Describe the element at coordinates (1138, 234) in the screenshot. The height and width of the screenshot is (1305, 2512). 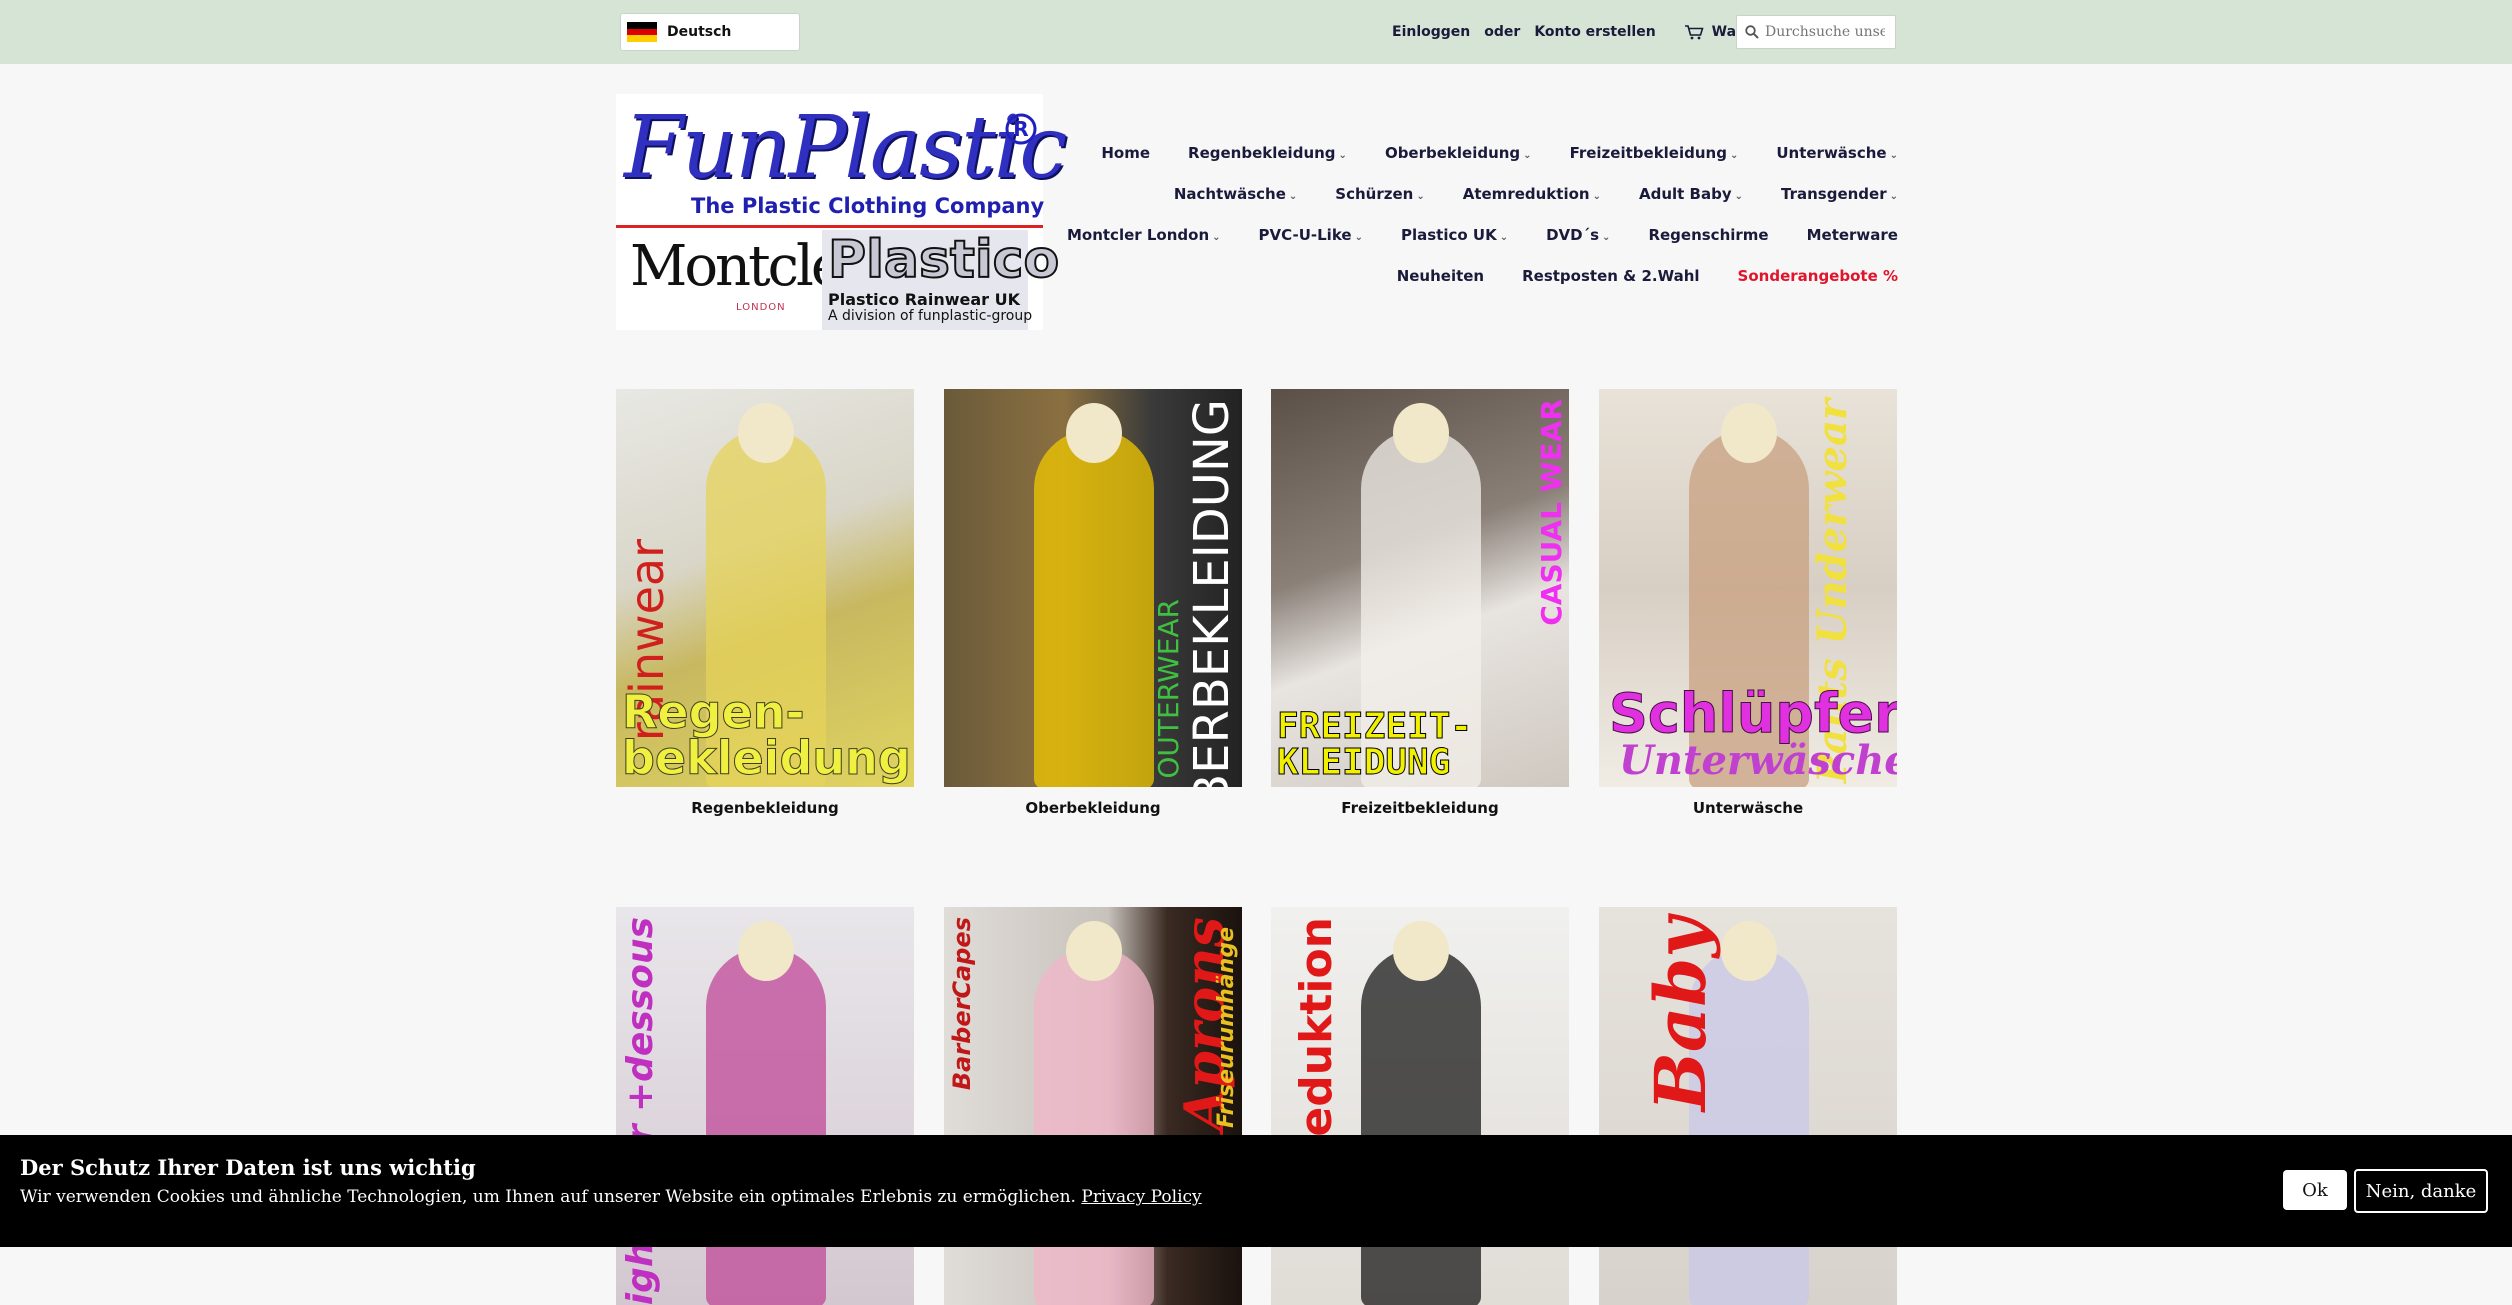
I see `nav-item-label: Montcler London` at that location.